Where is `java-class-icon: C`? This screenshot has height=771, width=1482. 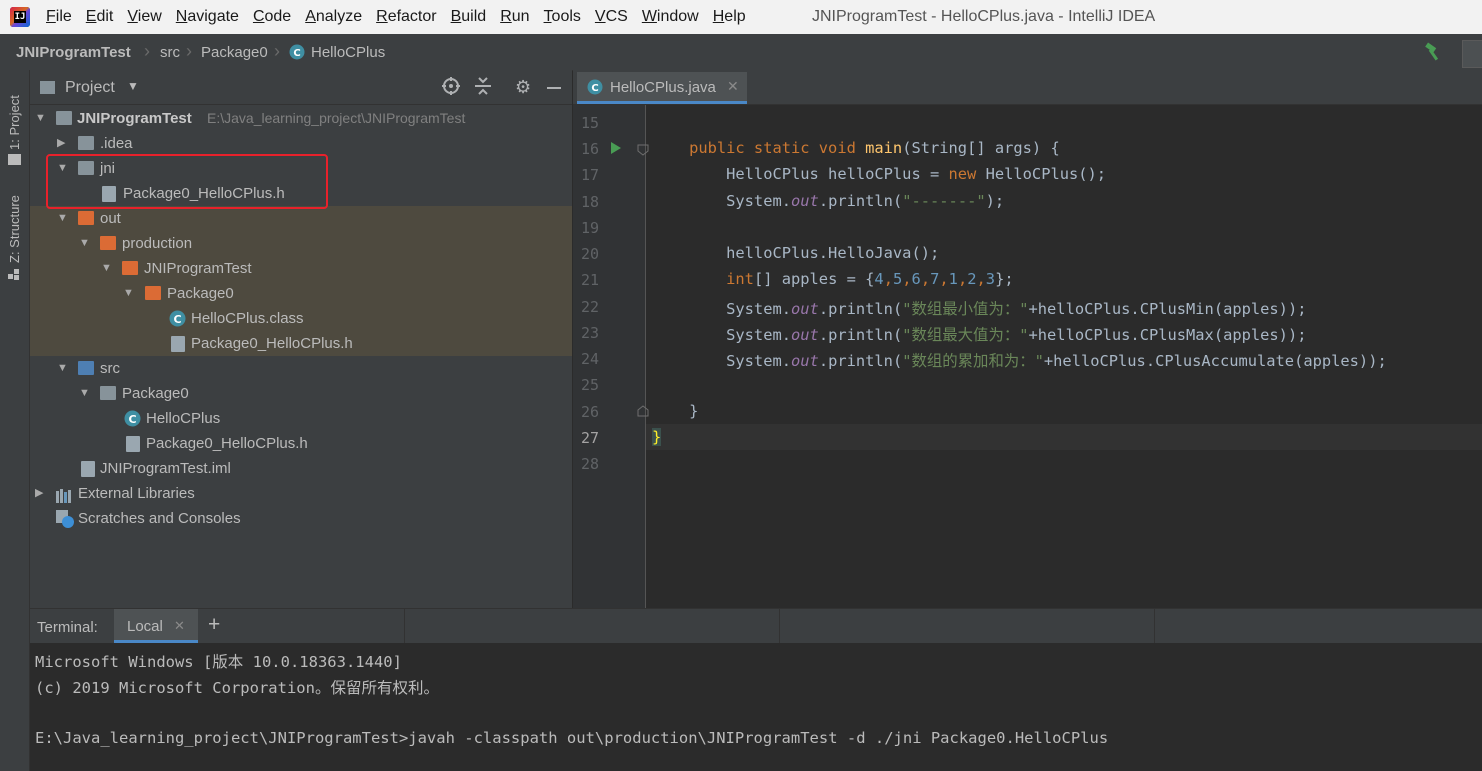 java-class-icon: C is located at coordinates (297, 54).